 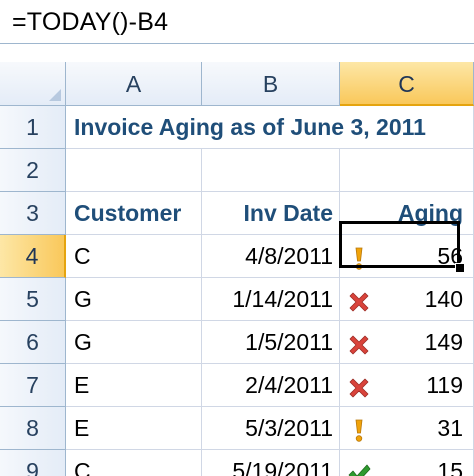 I want to click on cell-b3: Inv Date, so click(x=271, y=213).